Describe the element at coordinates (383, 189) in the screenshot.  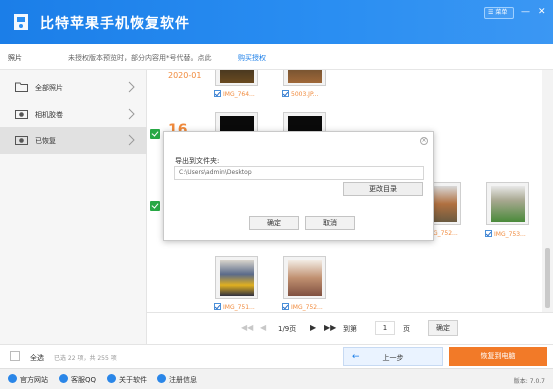
I see `change-directory-button: 更改目录` at that location.